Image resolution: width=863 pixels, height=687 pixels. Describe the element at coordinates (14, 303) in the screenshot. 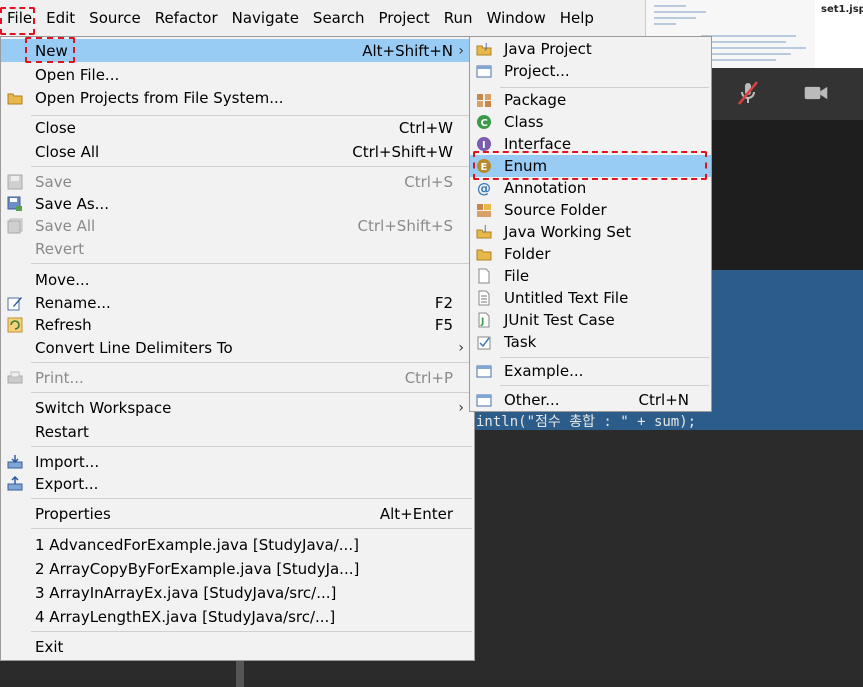

I see `rename-icon` at that location.